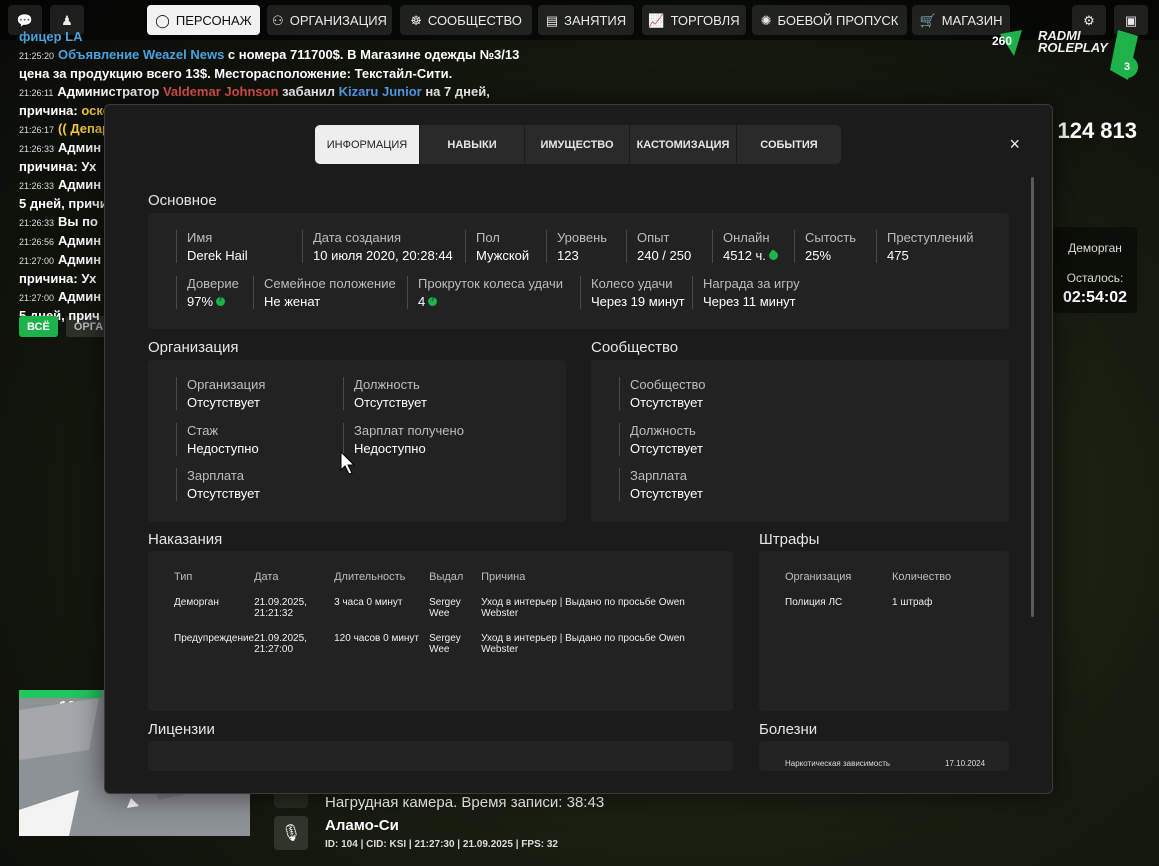  What do you see at coordinates (683, 144) in the screenshot?
I see `tab-customization: КАСТОМИЗАЦИЯ` at bounding box center [683, 144].